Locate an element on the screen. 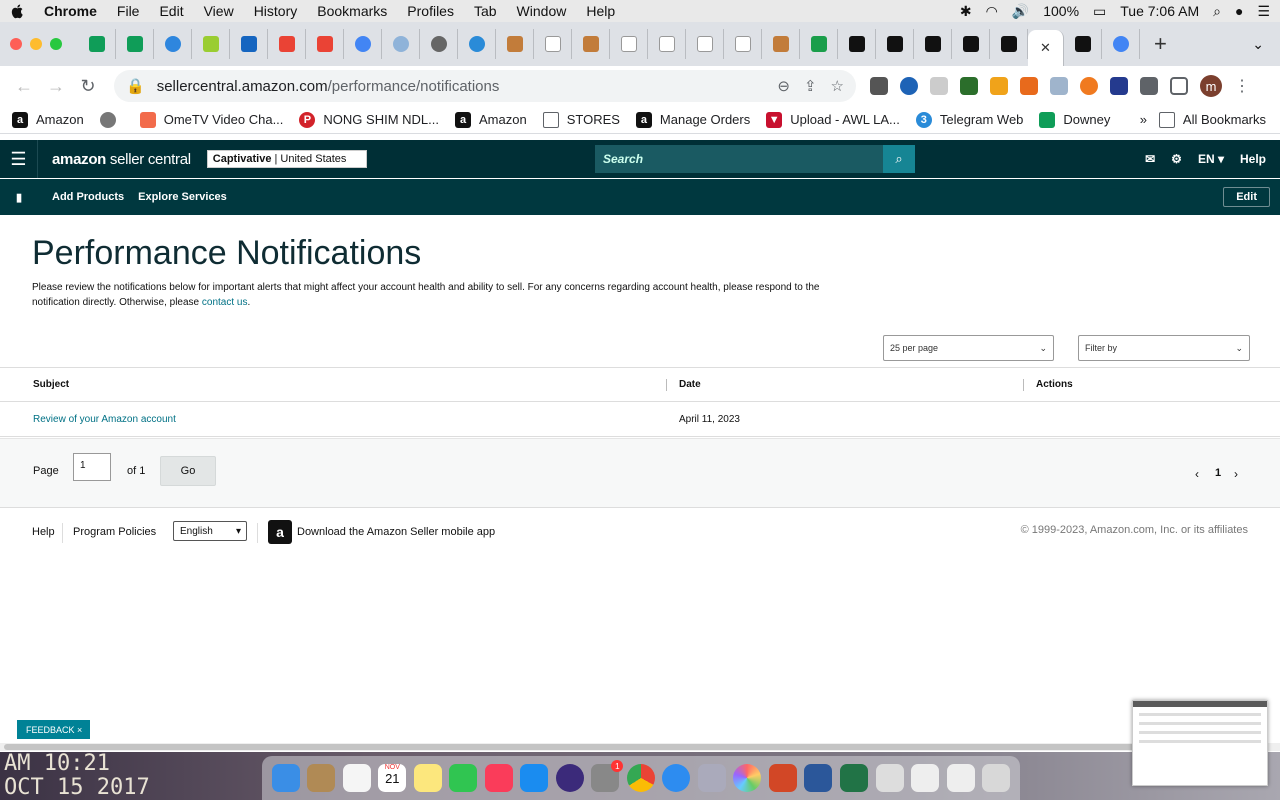  siri-icon: ● is located at coordinates (1239, 11).